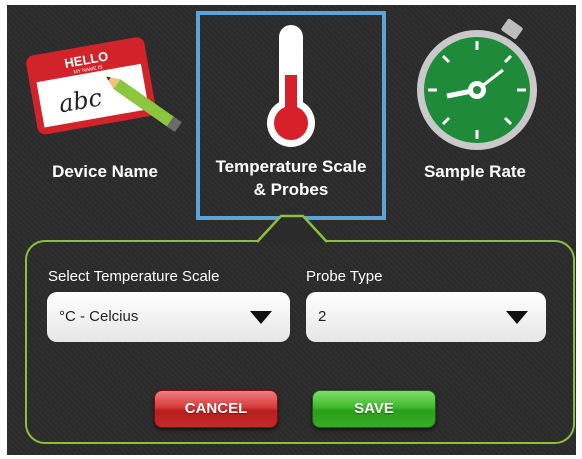  Describe the element at coordinates (291, 86) in the screenshot. I see `thermometer-icon` at that location.